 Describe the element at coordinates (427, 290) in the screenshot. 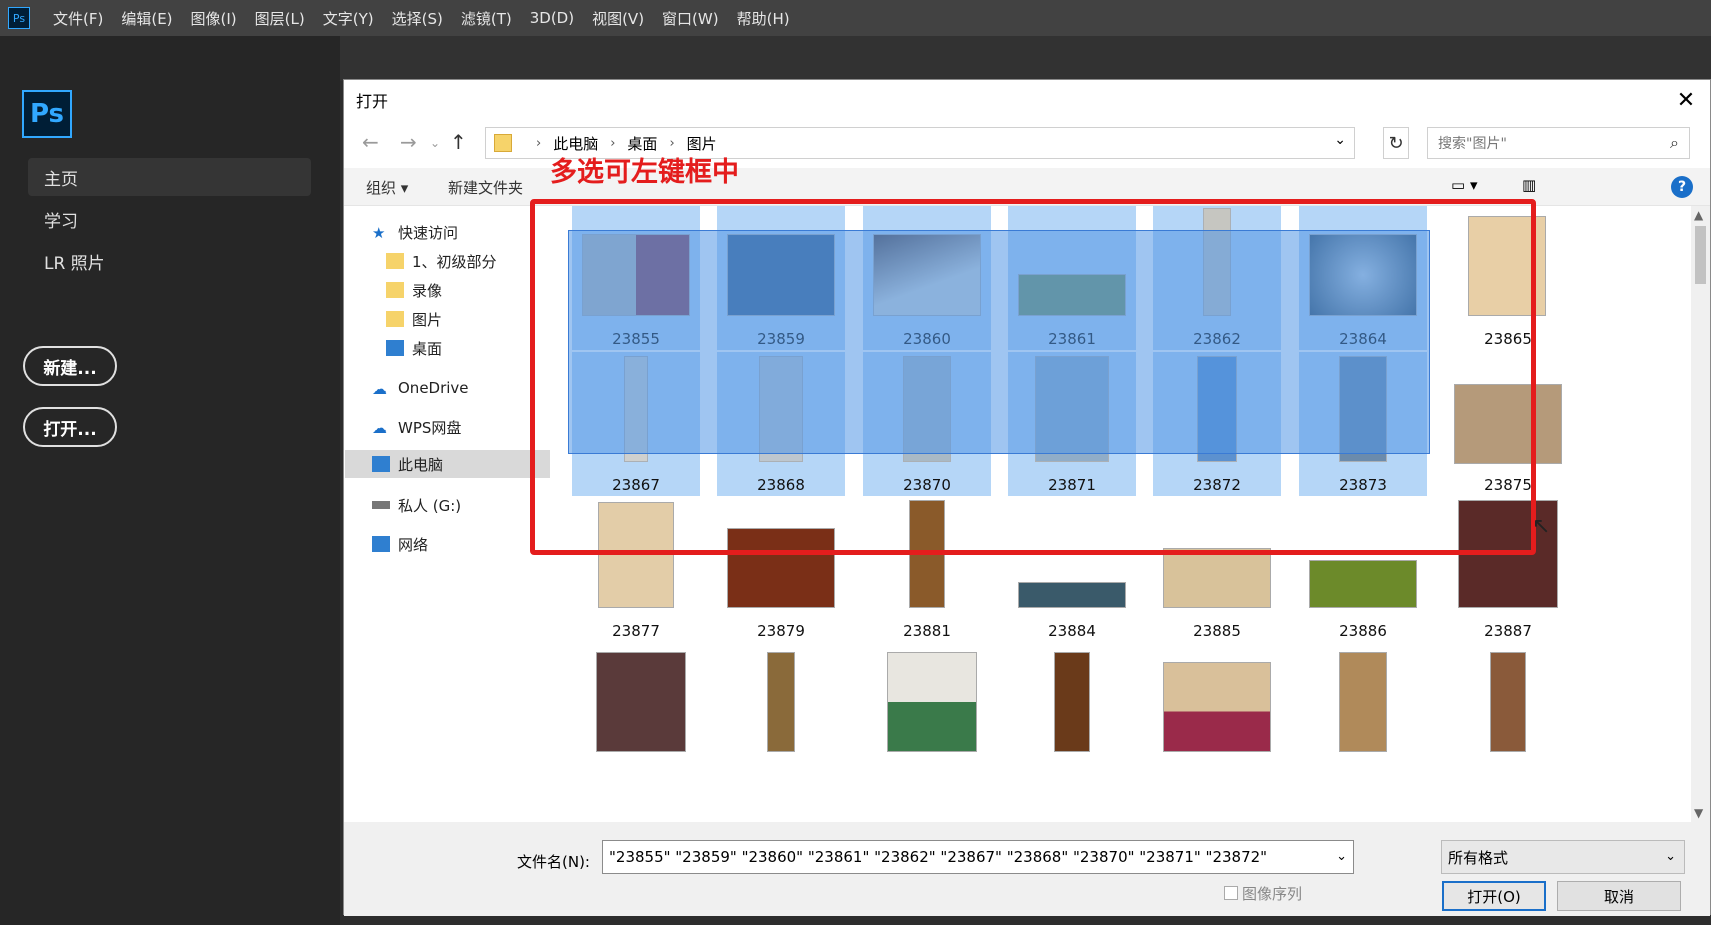

I see `sidebar-label: 录像` at that location.